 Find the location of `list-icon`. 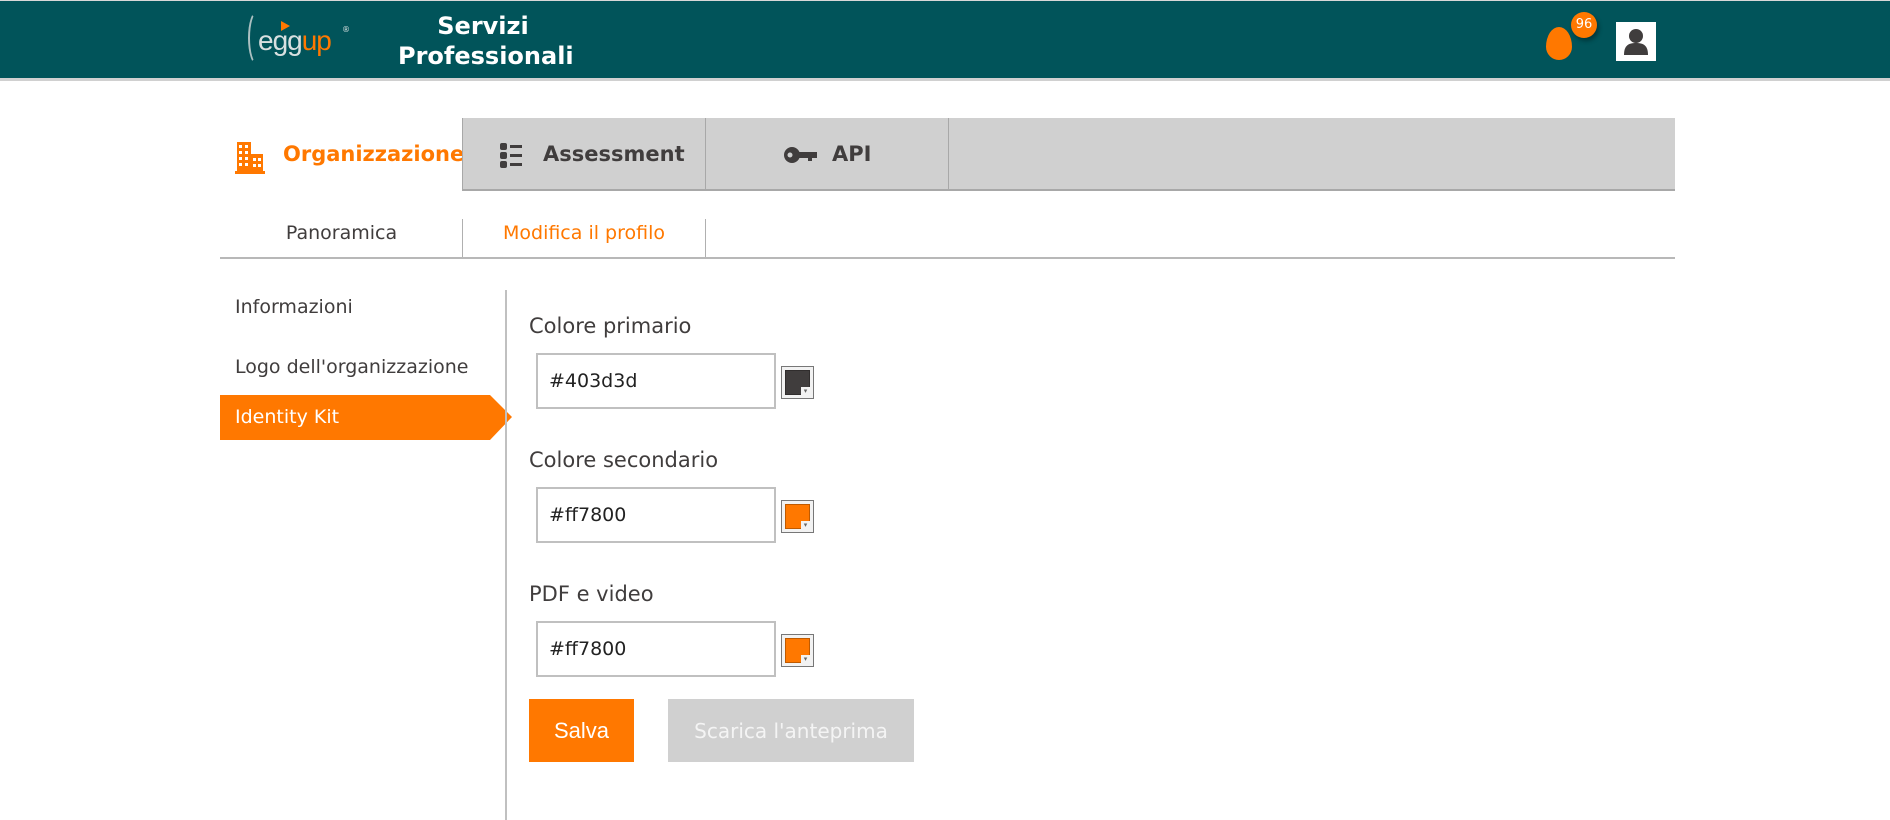

list-icon is located at coordinates (511, 155).